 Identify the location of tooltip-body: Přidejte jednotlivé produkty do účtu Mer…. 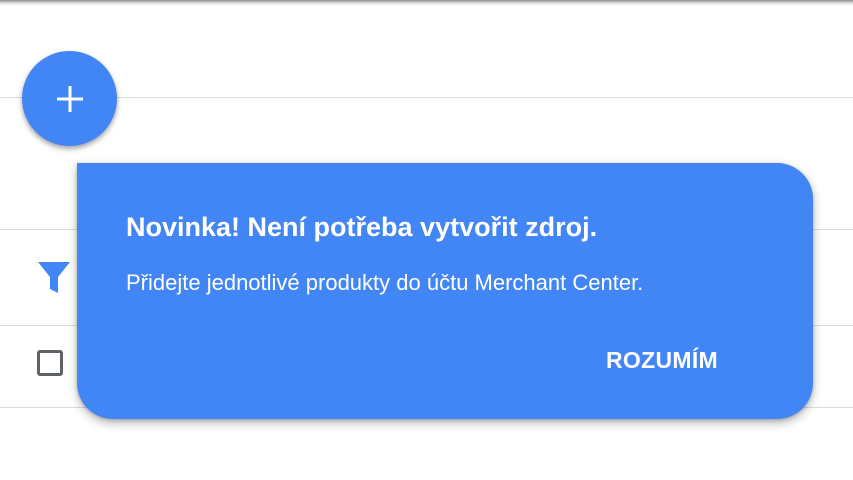
(385, 282).